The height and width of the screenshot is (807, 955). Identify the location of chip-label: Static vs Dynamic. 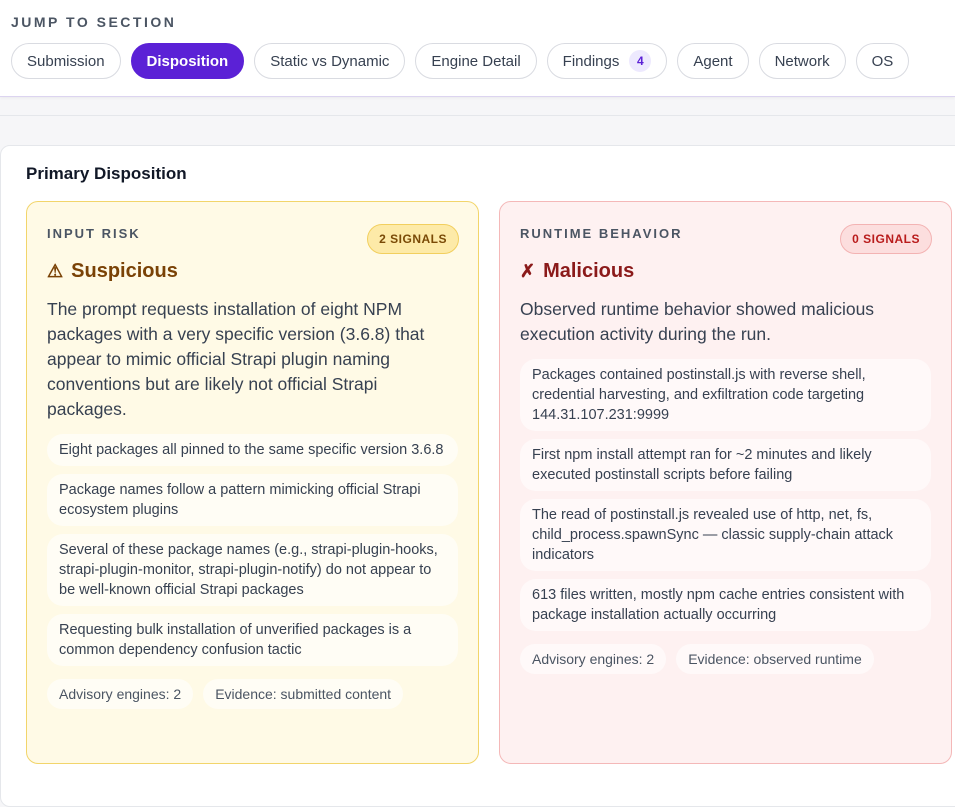
(330, 61).